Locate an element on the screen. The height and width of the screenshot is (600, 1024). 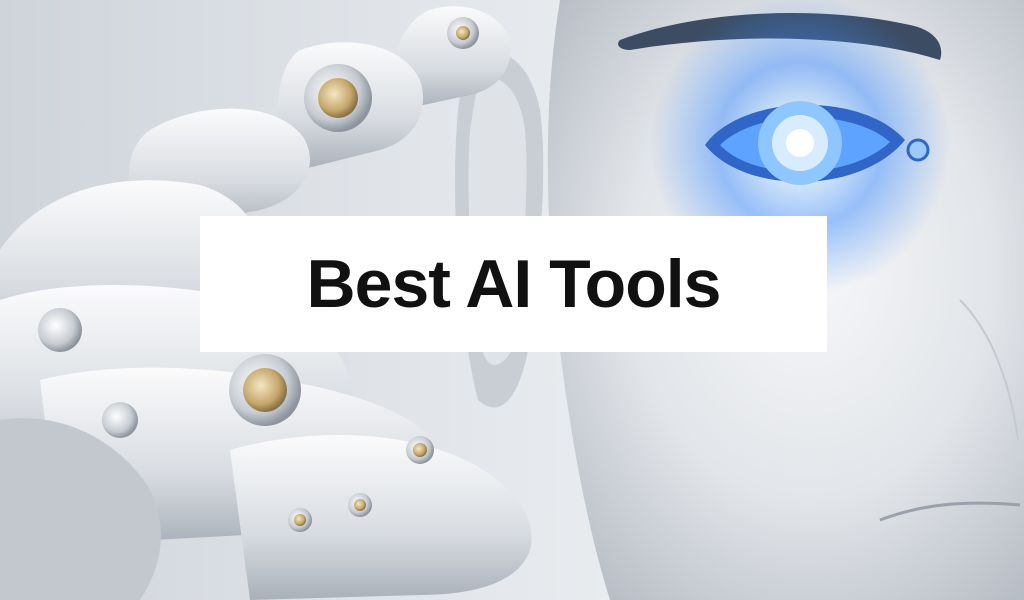
banner-title: Best AI Tools is located at coordinates (514, 284).